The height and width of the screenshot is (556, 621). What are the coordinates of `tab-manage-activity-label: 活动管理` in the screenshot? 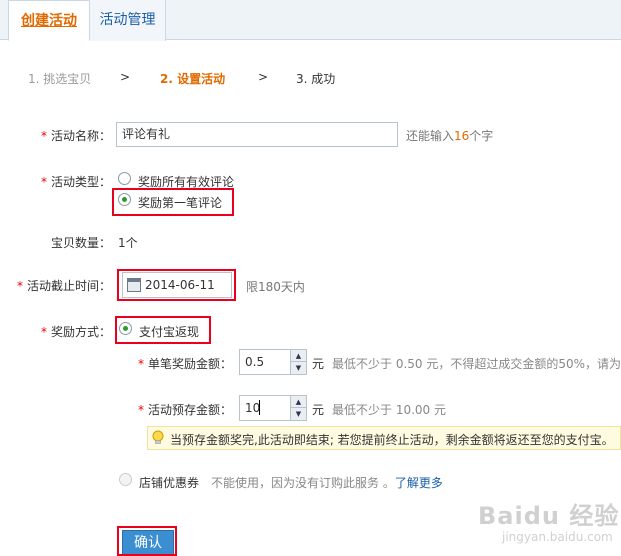 It's located at (127, 20).